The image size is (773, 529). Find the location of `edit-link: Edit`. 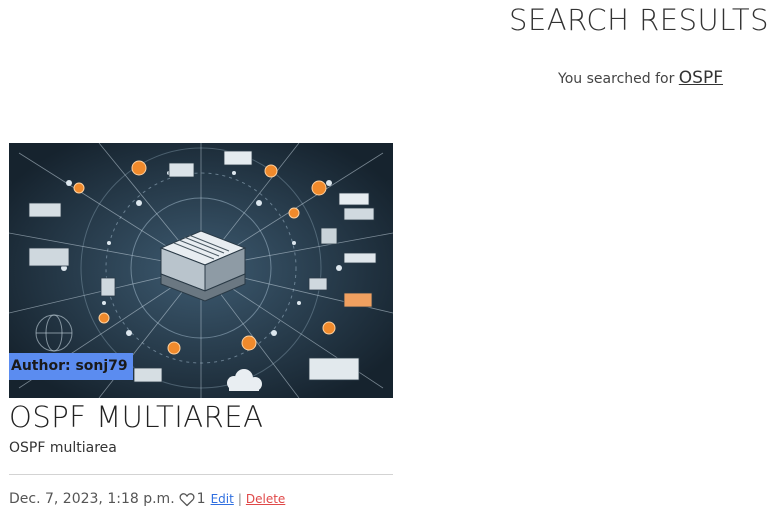

edit-link: Edit is located at coordinates (222, 499).